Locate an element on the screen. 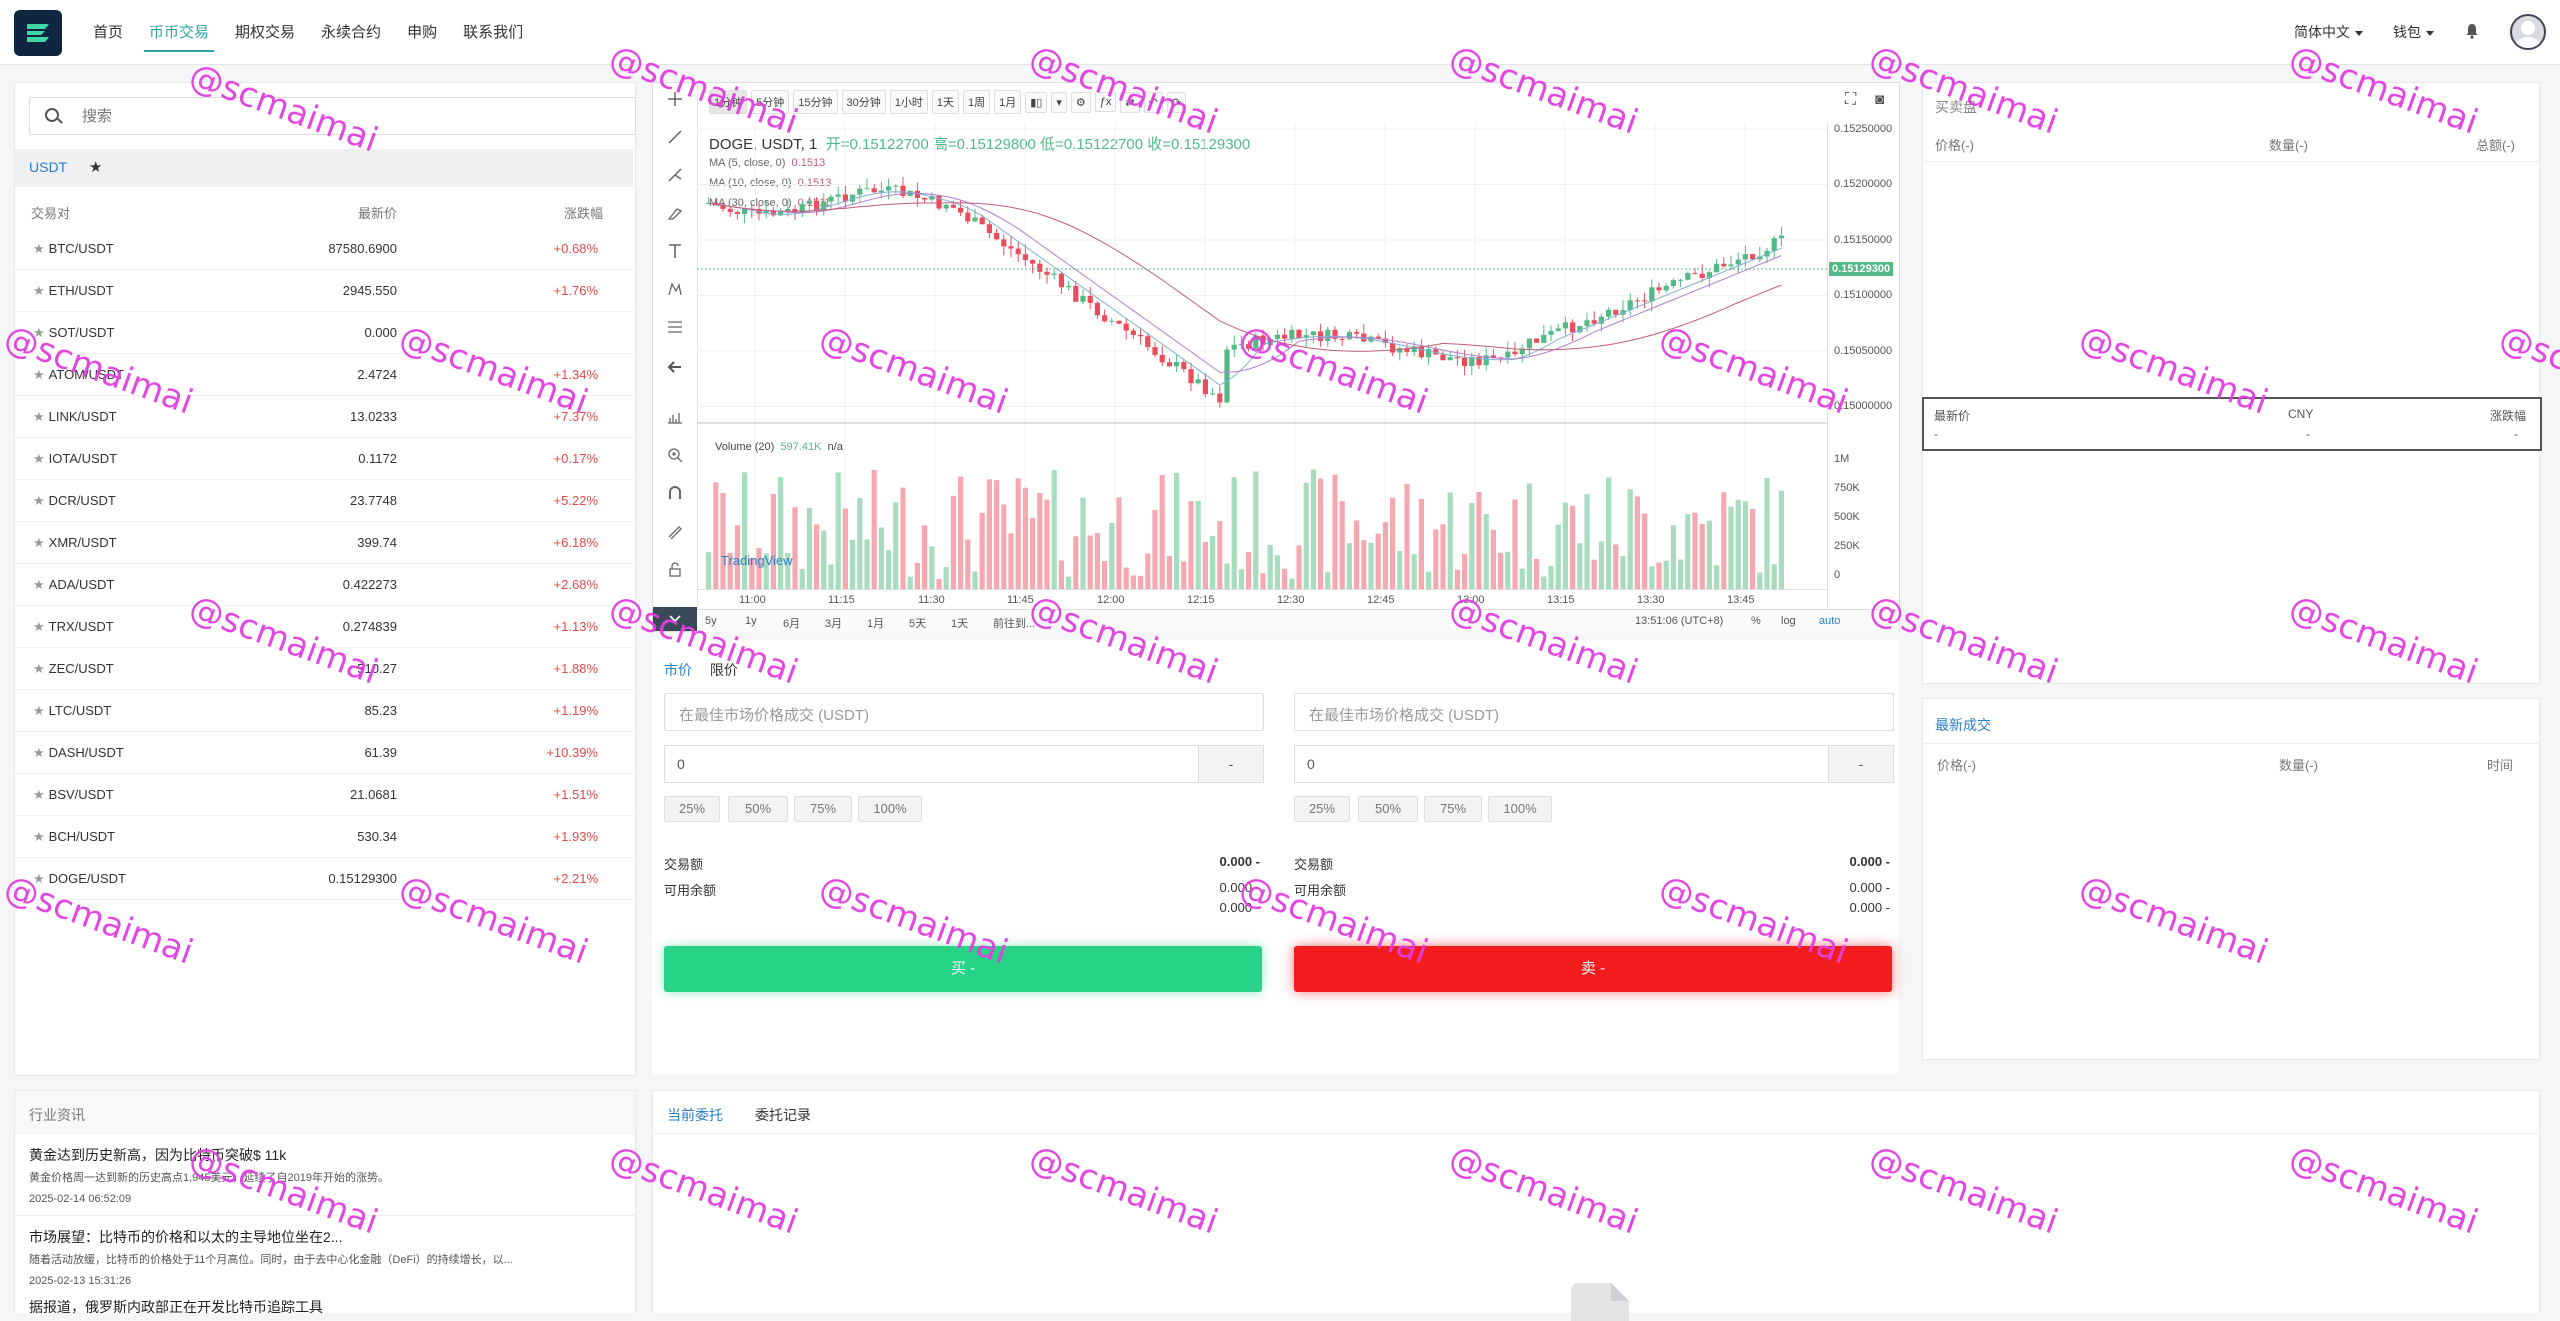  tradingview-logo: TradingView is located at coordinates (757, 560).